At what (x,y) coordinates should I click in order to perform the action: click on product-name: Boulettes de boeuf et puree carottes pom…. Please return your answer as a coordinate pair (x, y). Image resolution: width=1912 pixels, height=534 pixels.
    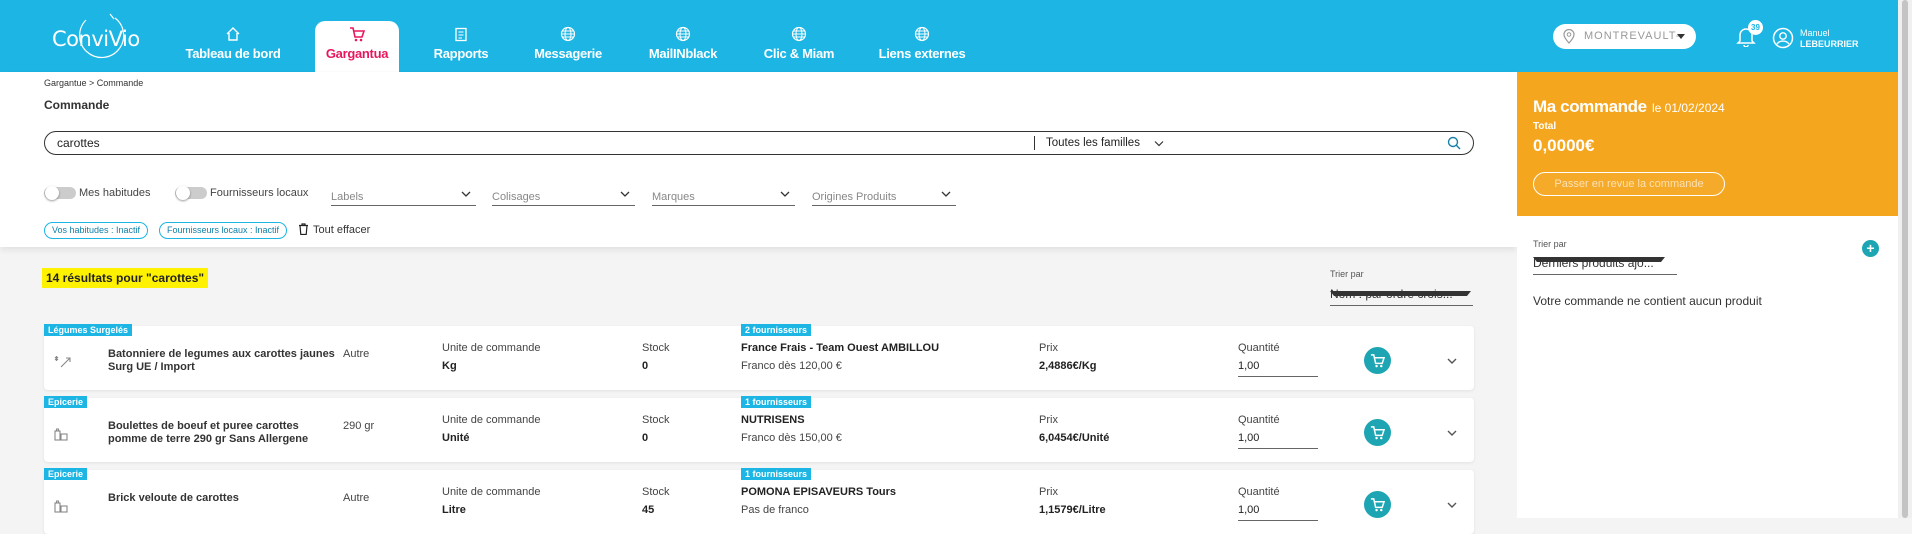
    Looking at the image, I should click on (223, 433).